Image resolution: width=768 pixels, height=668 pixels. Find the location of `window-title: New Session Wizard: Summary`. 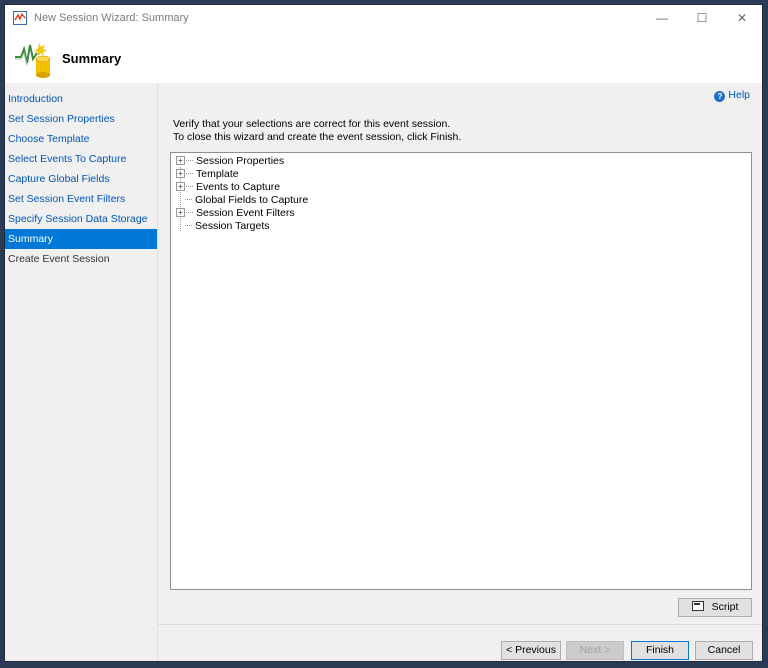

window-title: New Session Wizard: Summary is located at coordinates (111, 18).